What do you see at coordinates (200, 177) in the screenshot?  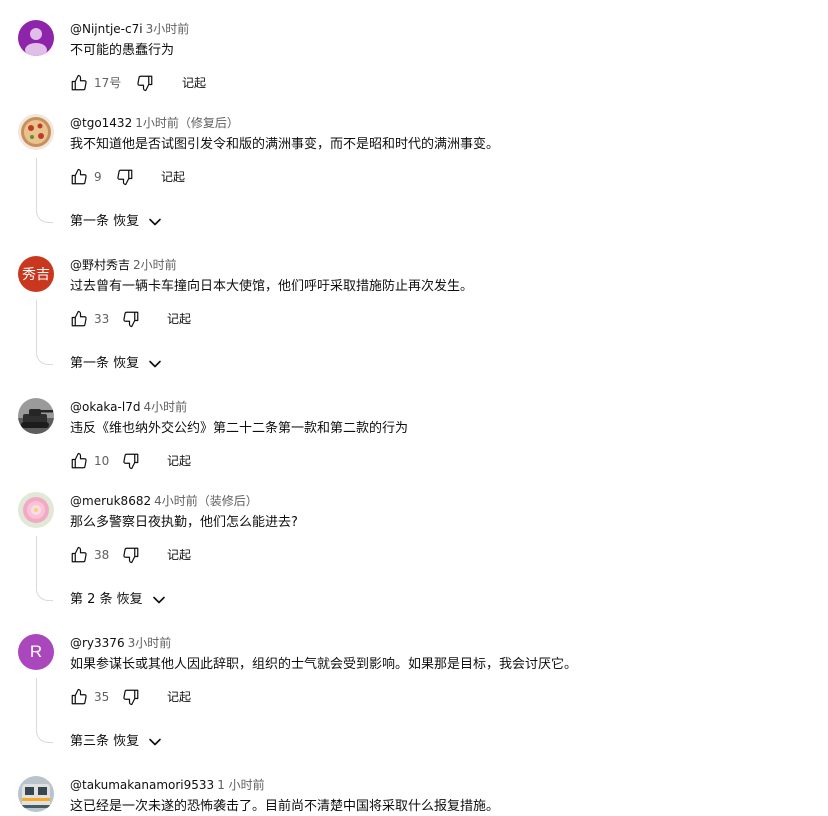 I see `comment-actions: 9 记起` at bounding box center [200, 177].